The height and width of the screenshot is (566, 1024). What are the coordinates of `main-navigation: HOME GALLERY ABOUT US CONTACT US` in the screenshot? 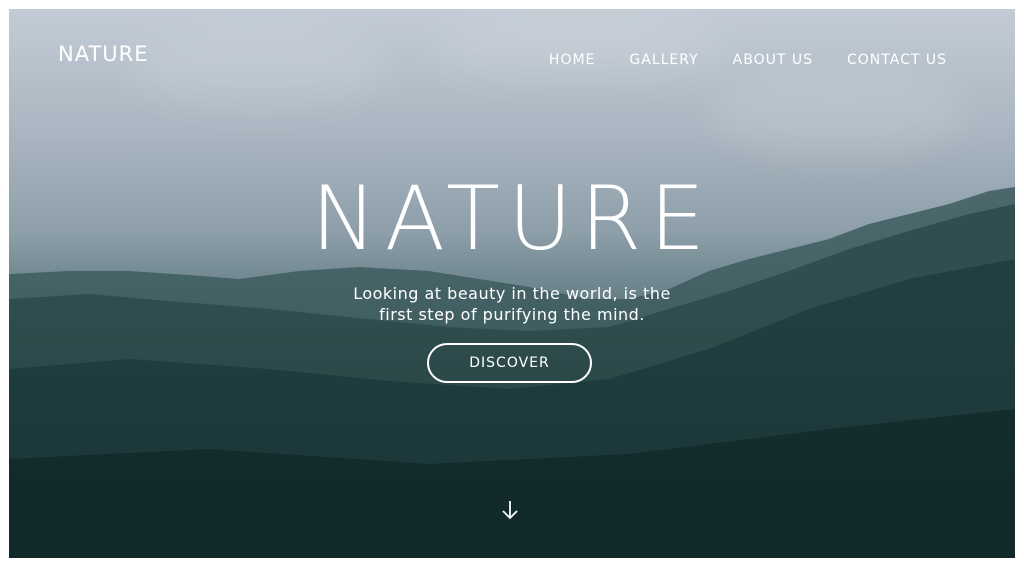 It's located at (731, 60).